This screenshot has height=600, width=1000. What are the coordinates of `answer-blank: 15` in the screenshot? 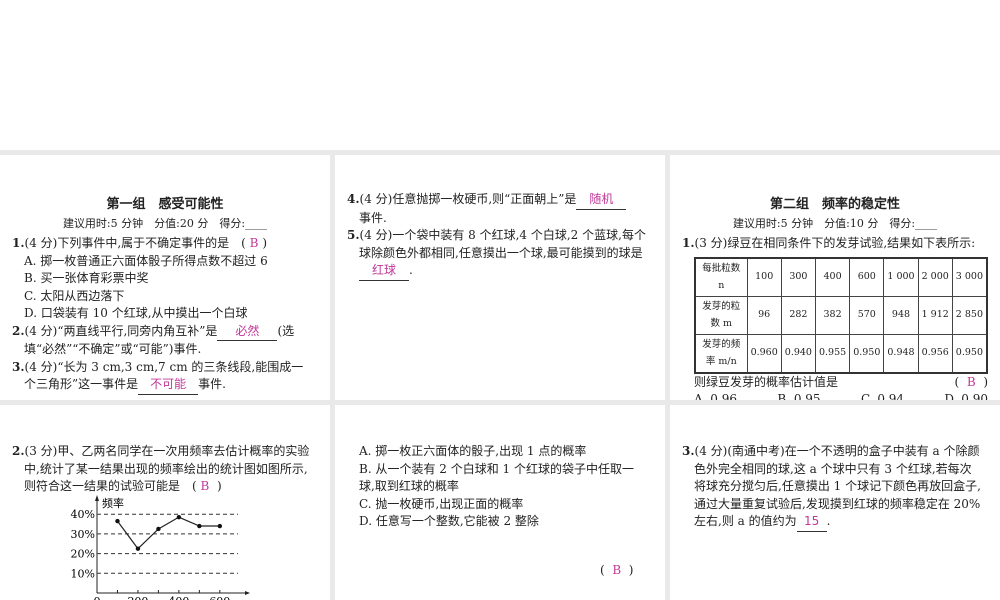 It's located at (811, 522).